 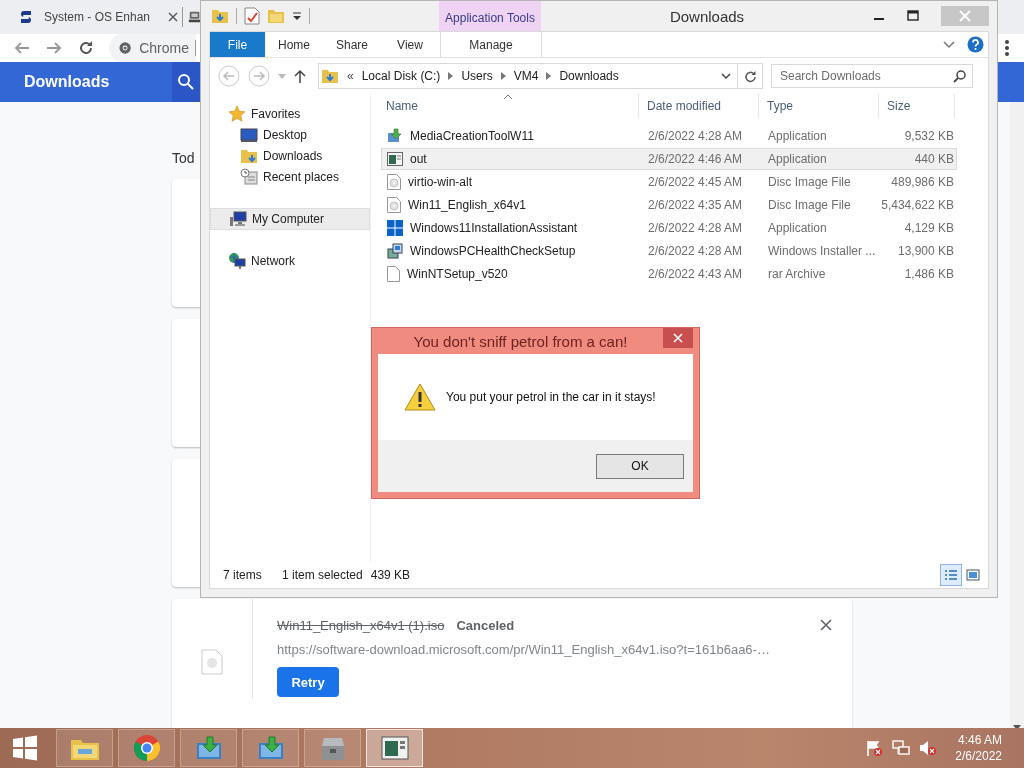 I want to click on column-header: Size, so click(x=899, y=106).